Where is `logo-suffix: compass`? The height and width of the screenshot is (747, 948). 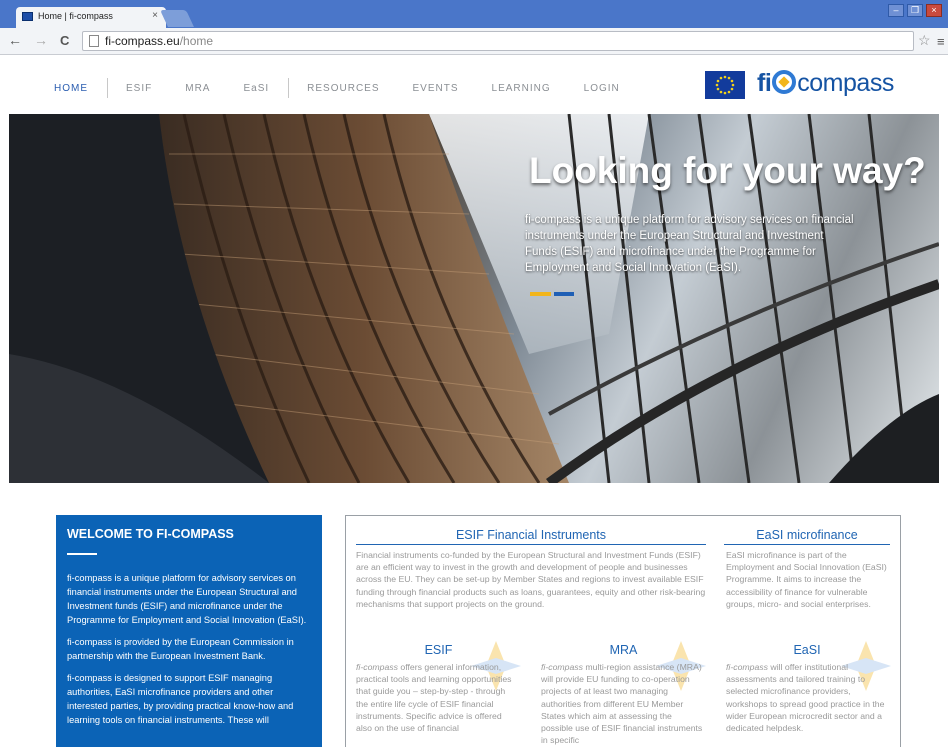 logo-suffix: compass is located at coordinates (845, 83).